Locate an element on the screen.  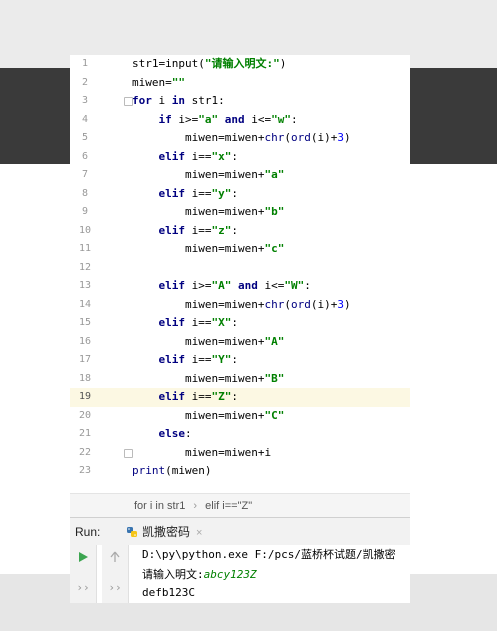
code-line: 10 elif i=="z": is located at coordinates (240, 231).